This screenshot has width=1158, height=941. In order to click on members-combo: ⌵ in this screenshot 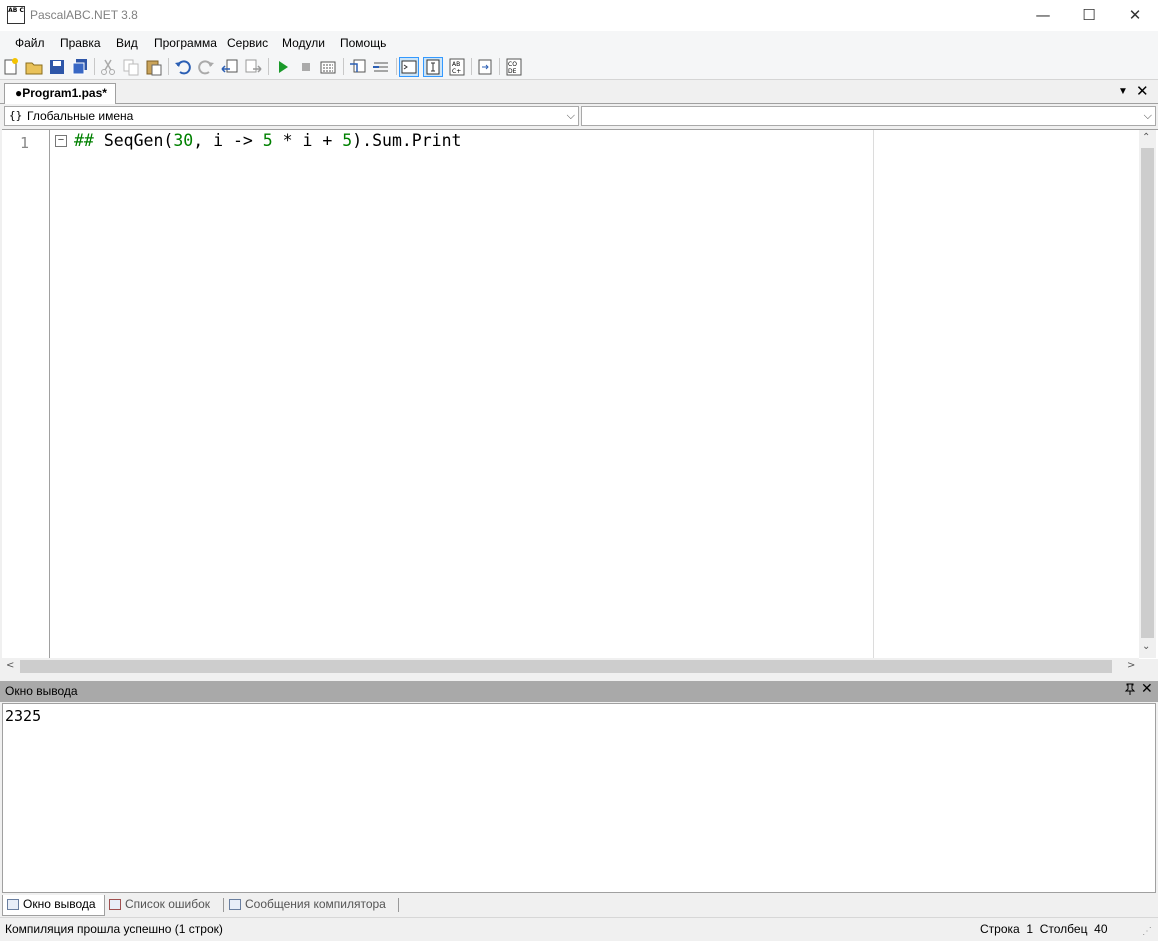, I will do `click(868, 116)`.